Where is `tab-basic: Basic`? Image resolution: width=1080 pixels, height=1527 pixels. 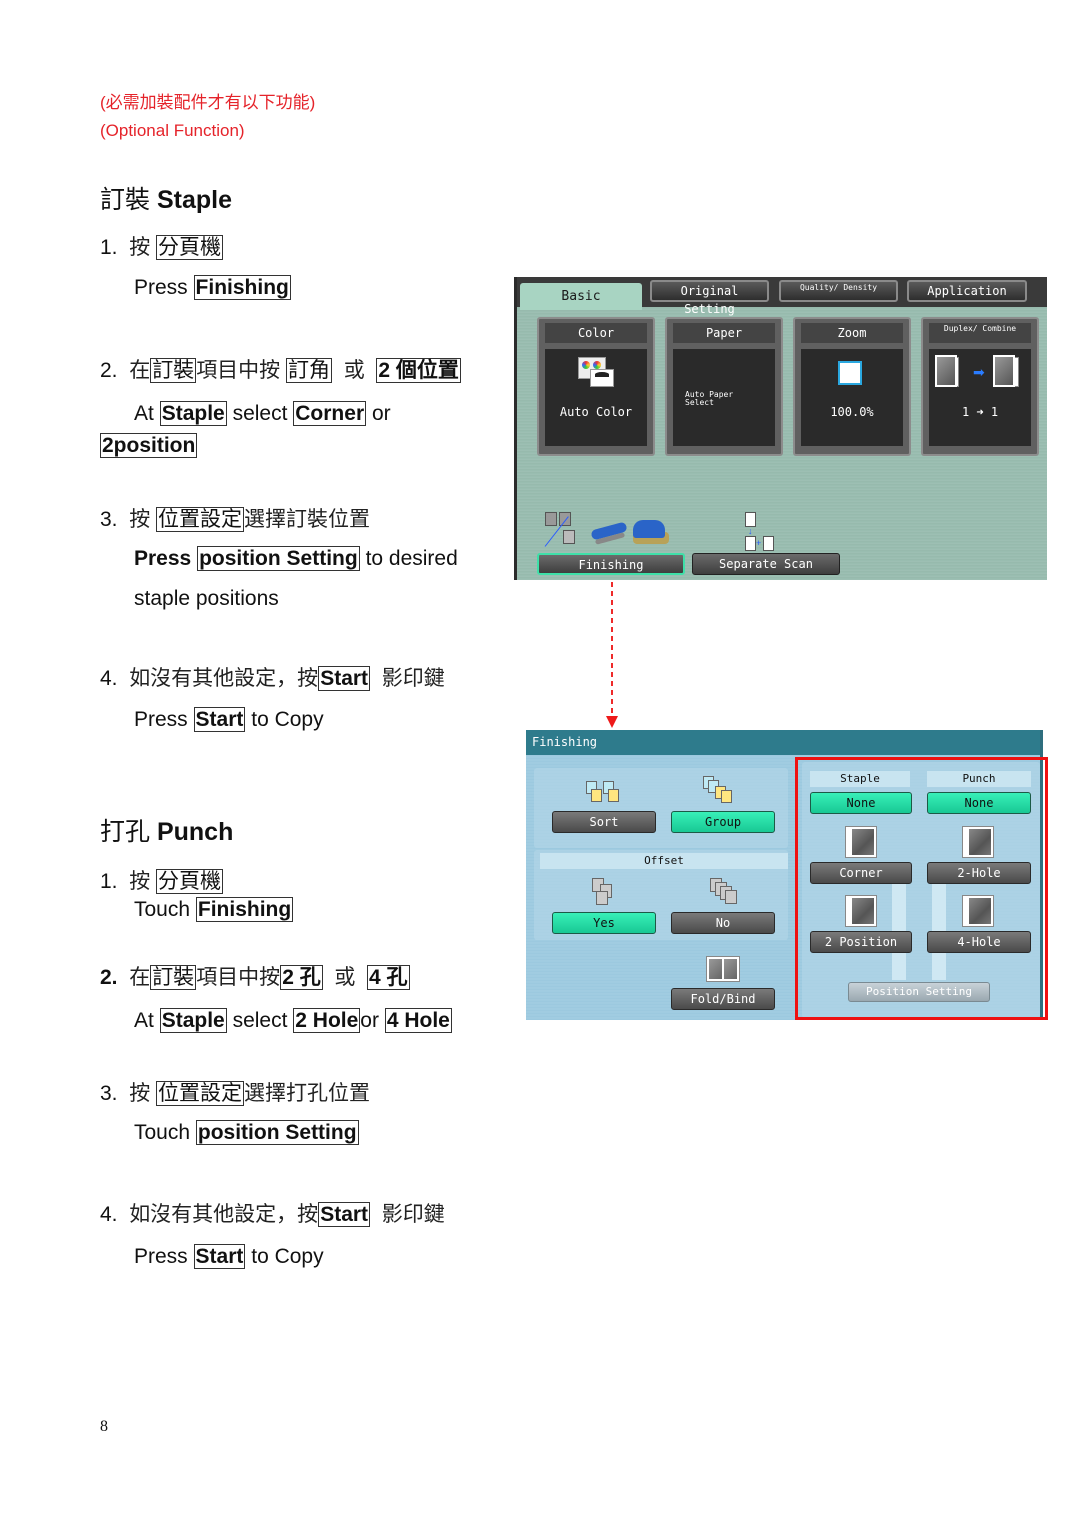
tab-basic: Basic is located at coordinates (581, 296).